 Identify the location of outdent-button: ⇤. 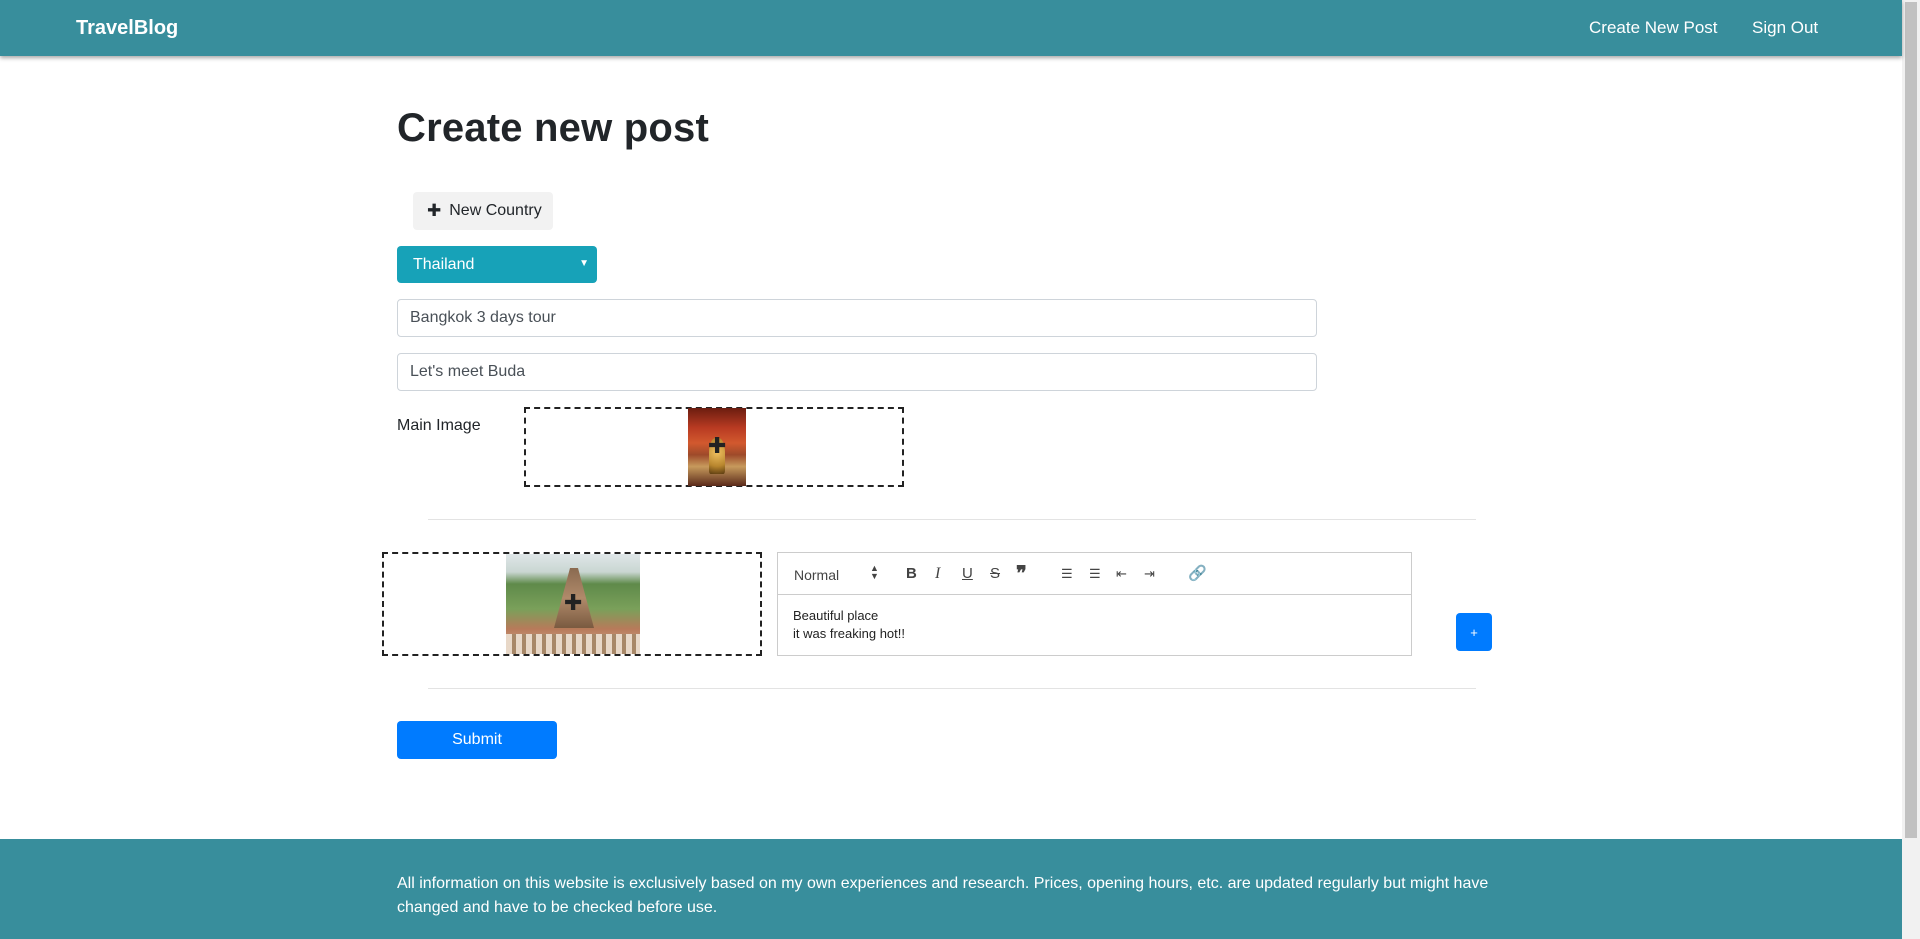
(1121, 574).